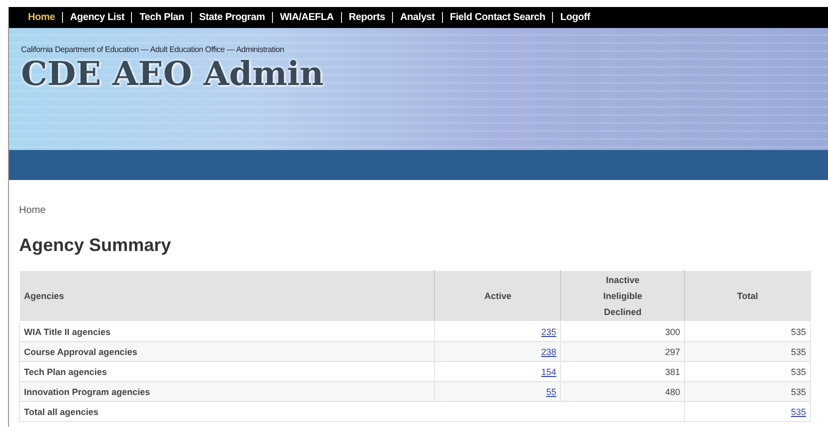  I want to click on nav-link: State Program, so click(231, 17).